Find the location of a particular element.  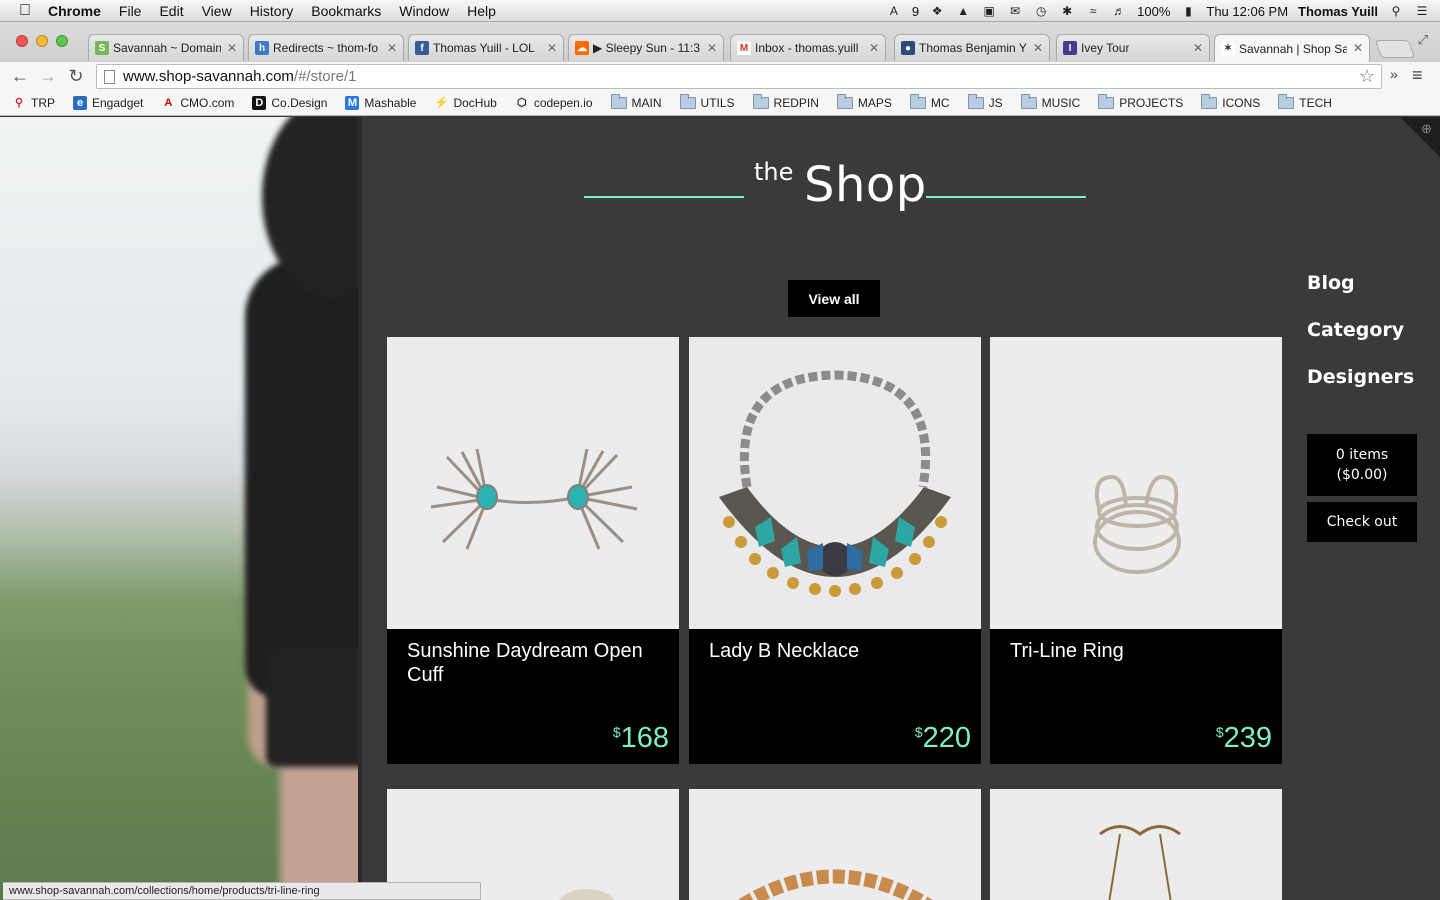

tab-facebook: f Thomas Yuill - LOL ✕ is located at coordinates (486, 47).